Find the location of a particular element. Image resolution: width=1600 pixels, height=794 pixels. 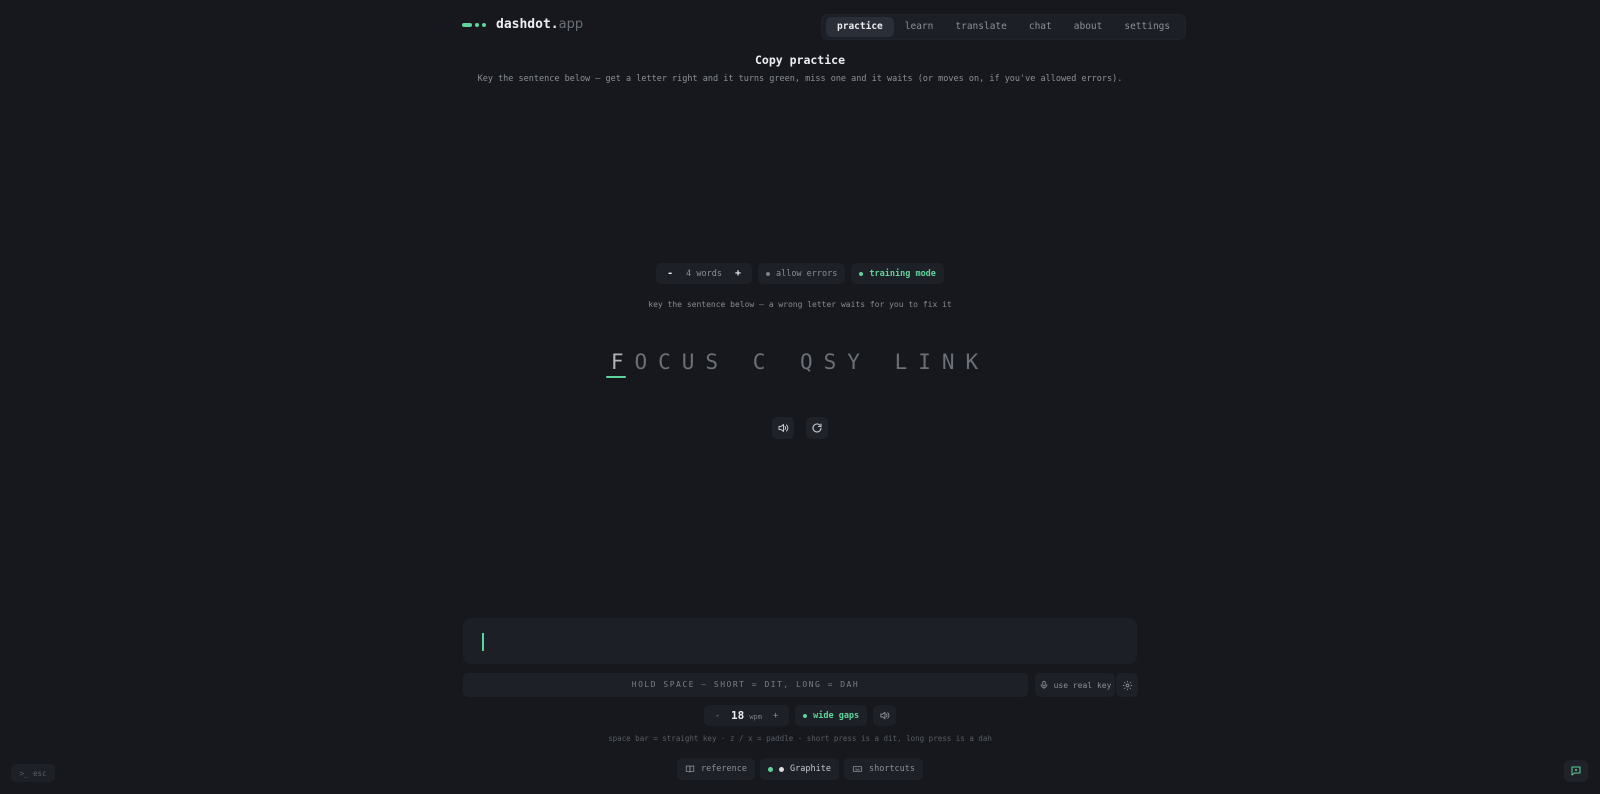

spacebar-key-area: HOLD SPACE — SHORT = DIT, LONG = DAH is located at coordinates (745, 685).